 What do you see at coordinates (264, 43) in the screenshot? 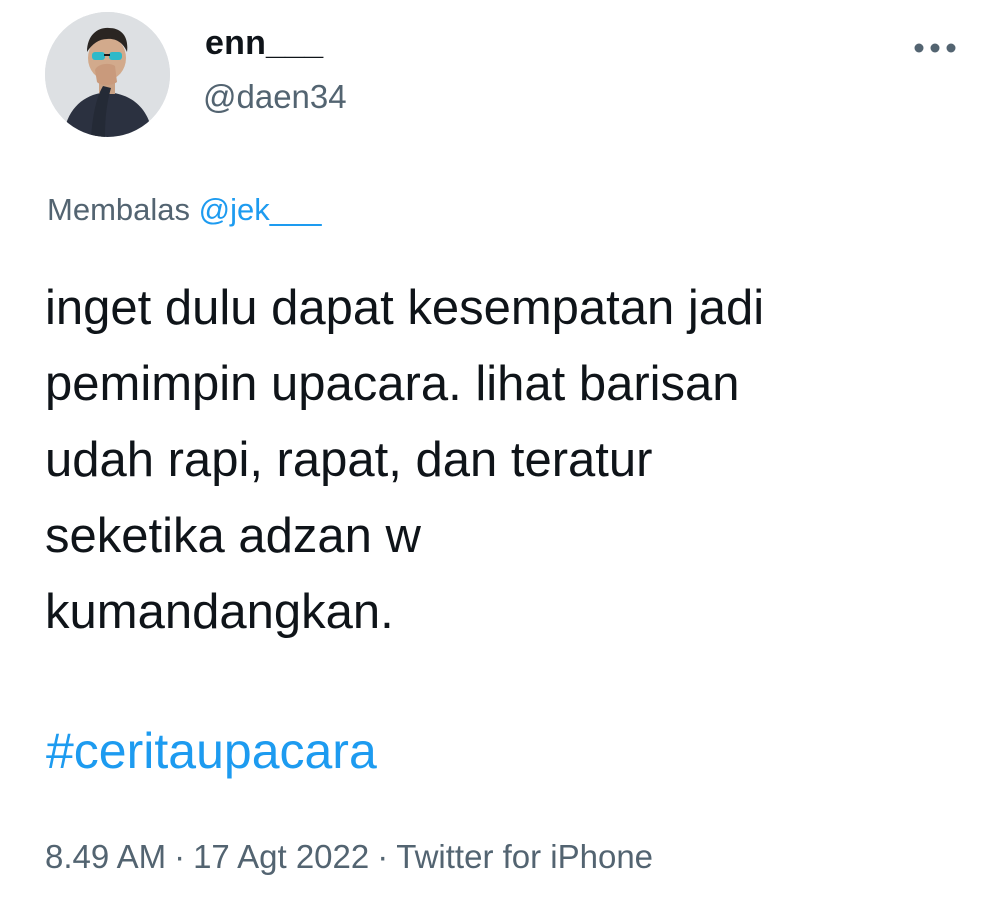
I see `display-name: enn___` at bounding box center [264, 43].